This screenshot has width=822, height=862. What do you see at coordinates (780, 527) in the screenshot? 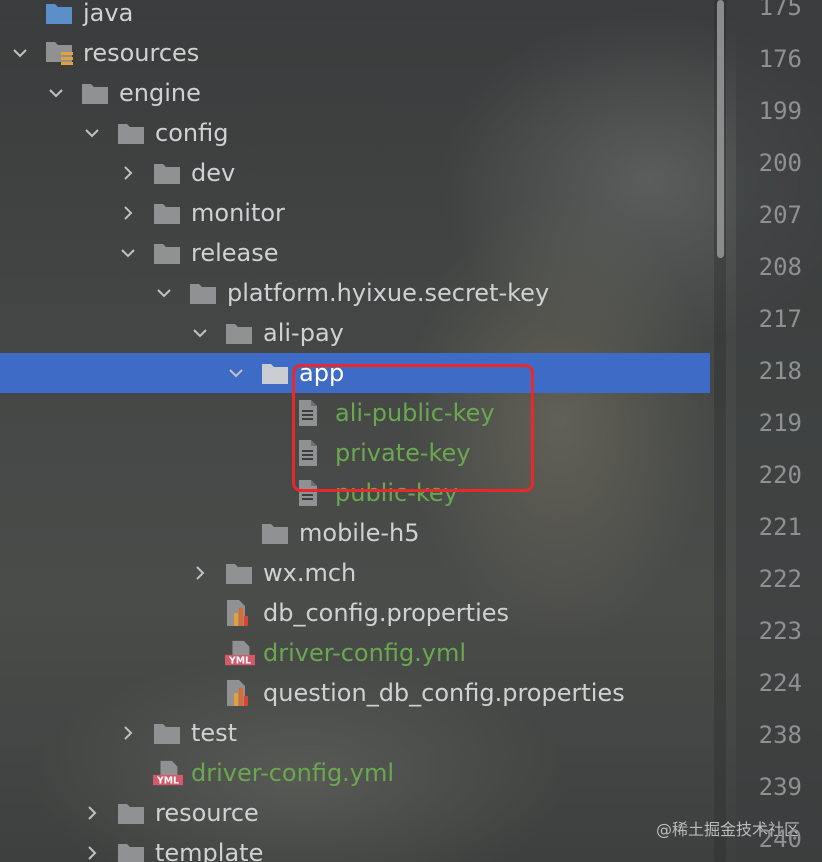
I see `line-number: 221` at bounding box center [780, 527].